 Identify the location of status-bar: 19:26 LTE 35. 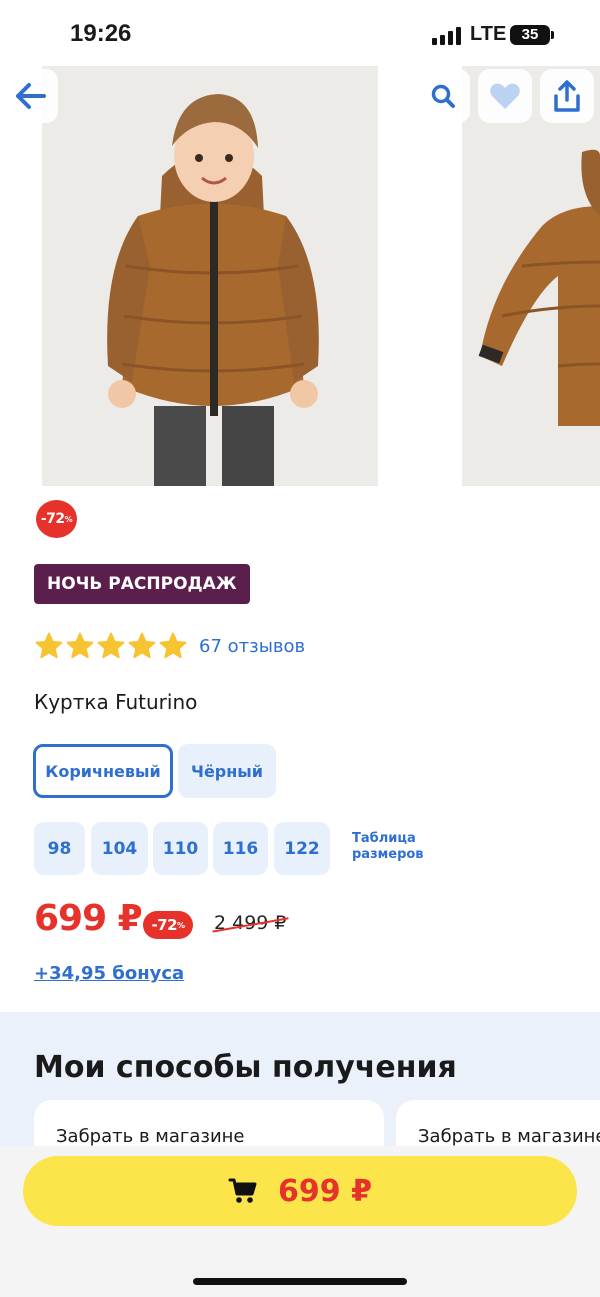
(300, 33).